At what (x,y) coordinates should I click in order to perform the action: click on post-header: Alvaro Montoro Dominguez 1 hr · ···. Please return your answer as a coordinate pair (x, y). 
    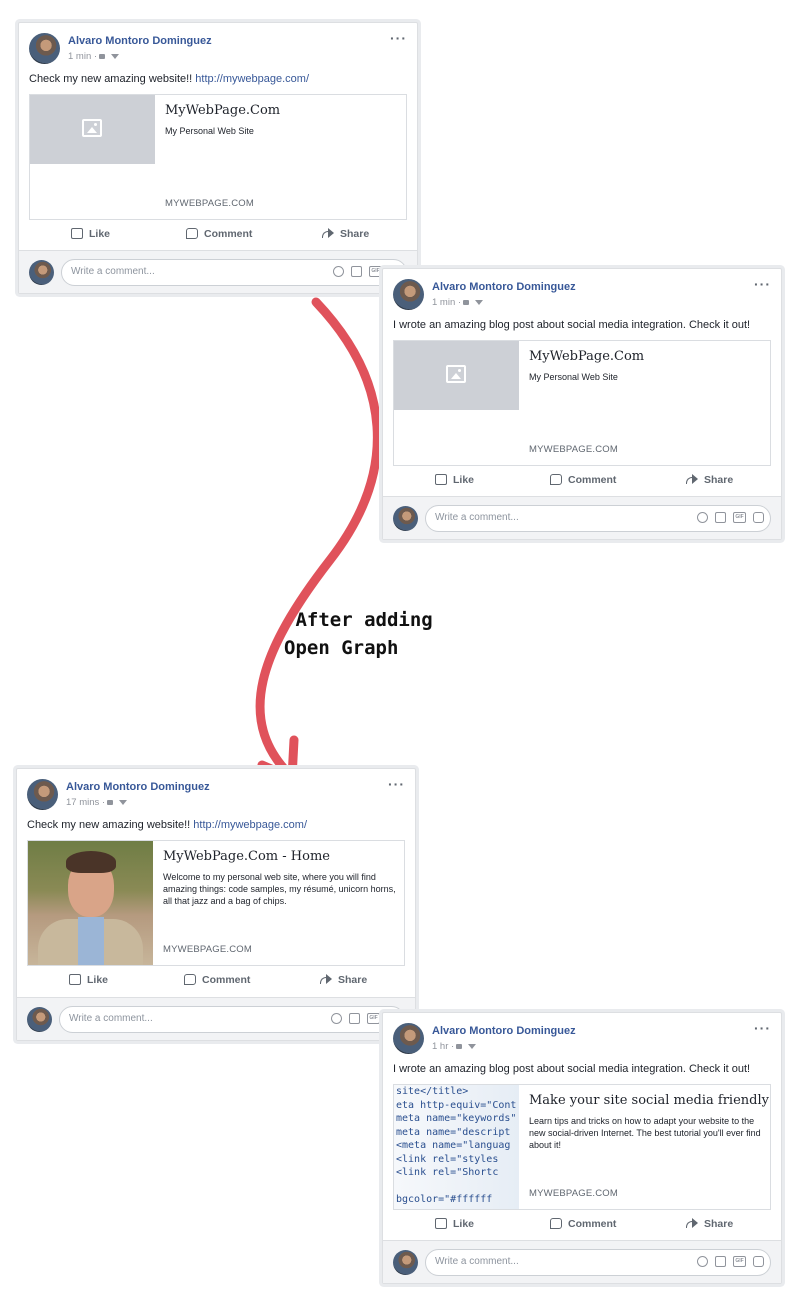
    Looking at the image, I should click on (582, 1039).